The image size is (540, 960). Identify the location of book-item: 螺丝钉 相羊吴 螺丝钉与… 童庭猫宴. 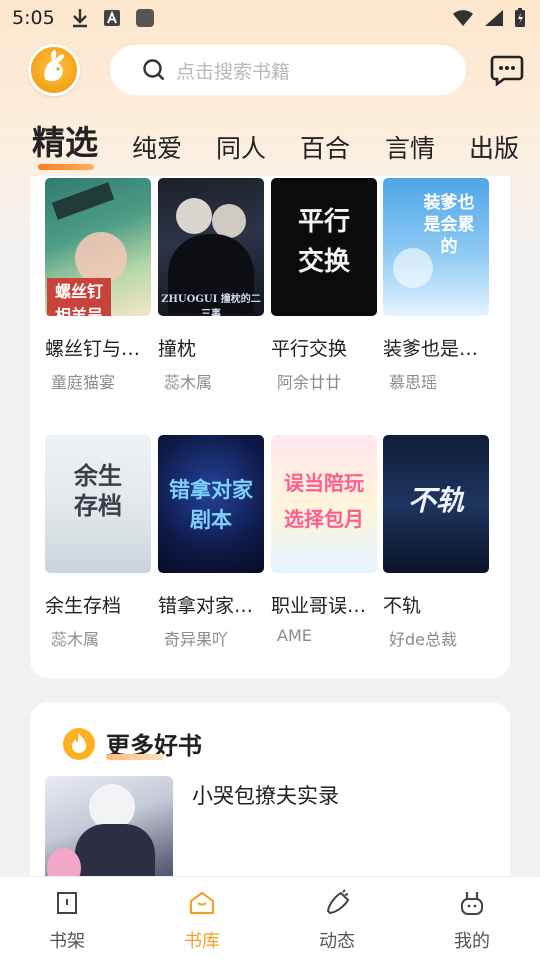
(98, 285).